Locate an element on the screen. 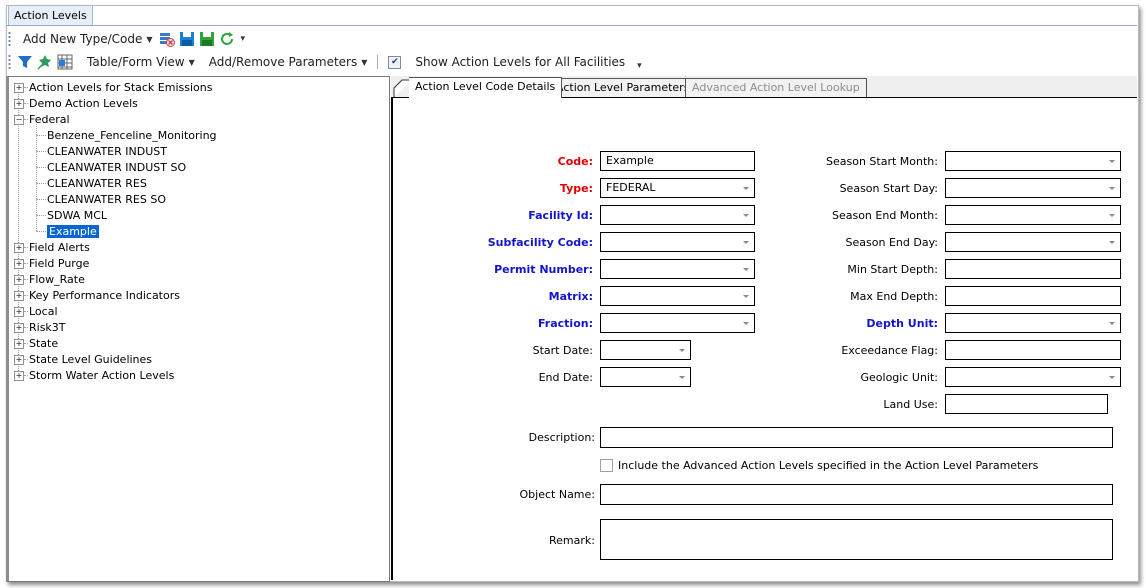  depth-unit-label: Depth Unit: is located at coordinates (902, 323).